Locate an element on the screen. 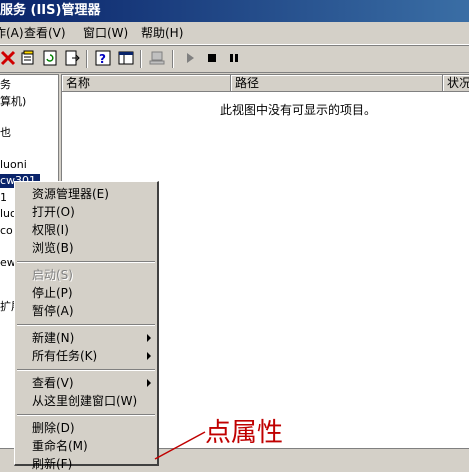 This screenshot has width=469, height=472. annotation-arrow-icon is located at coordinates (180, 445).